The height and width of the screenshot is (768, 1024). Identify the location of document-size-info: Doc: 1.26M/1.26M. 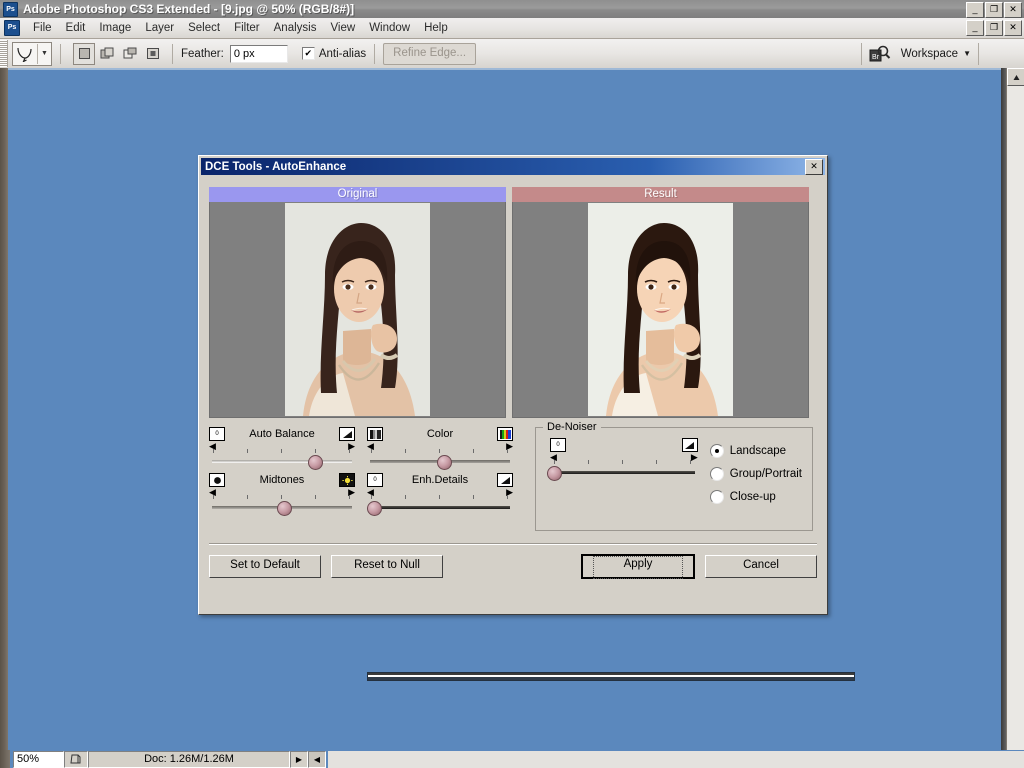
(189, 759).